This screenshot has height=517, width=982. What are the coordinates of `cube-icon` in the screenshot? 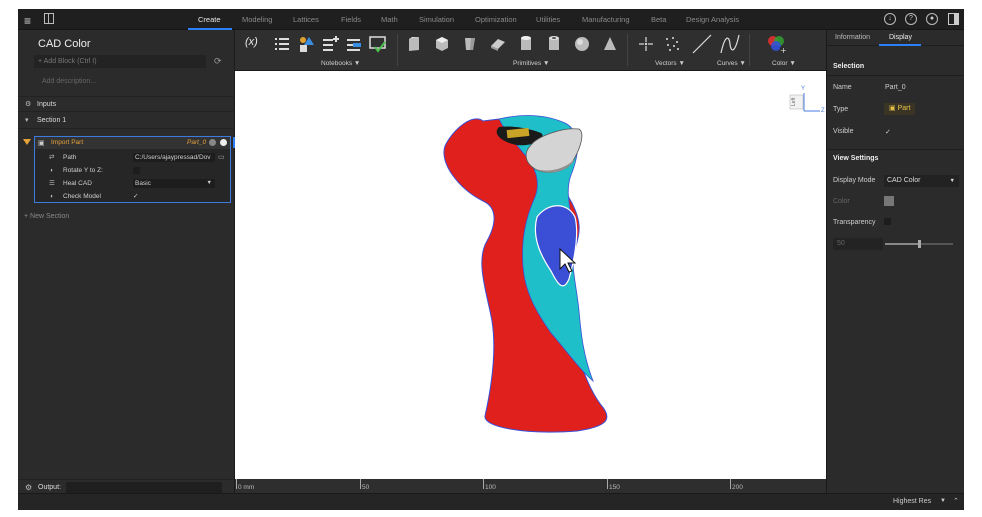 It's located at (442, 44).